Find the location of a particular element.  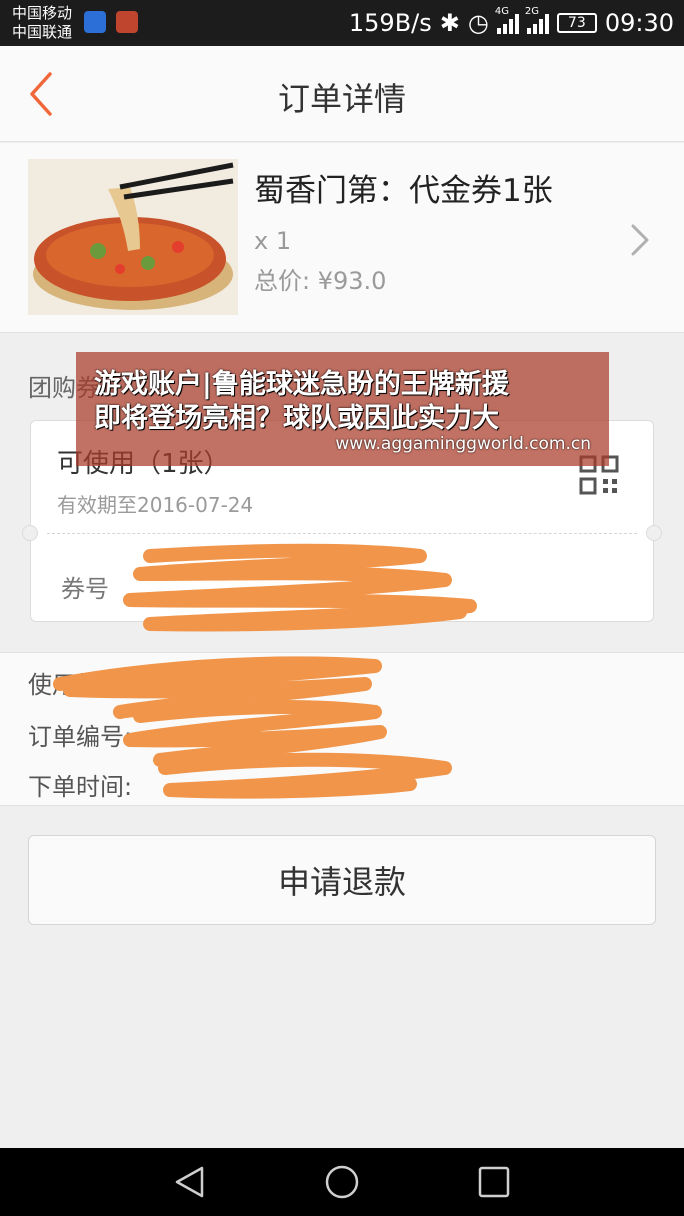

chevron-right-icon is located at coordinates (640, 240).